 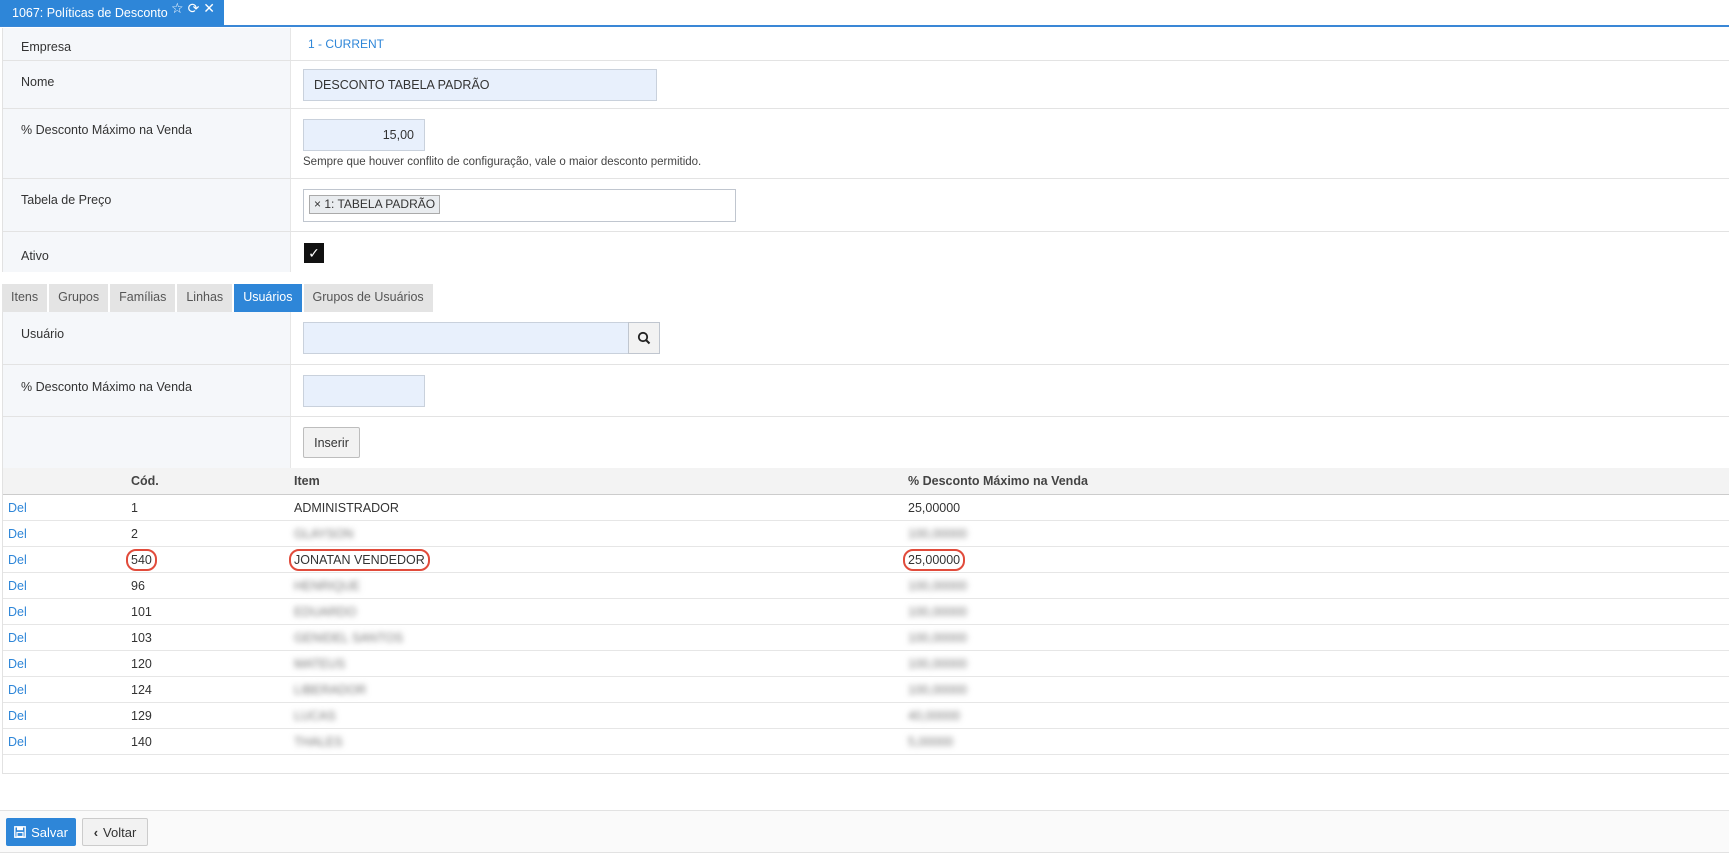 I want to click on tabela-chip: × 1: TABELA PADRÃO, so click(x=375, y=204).